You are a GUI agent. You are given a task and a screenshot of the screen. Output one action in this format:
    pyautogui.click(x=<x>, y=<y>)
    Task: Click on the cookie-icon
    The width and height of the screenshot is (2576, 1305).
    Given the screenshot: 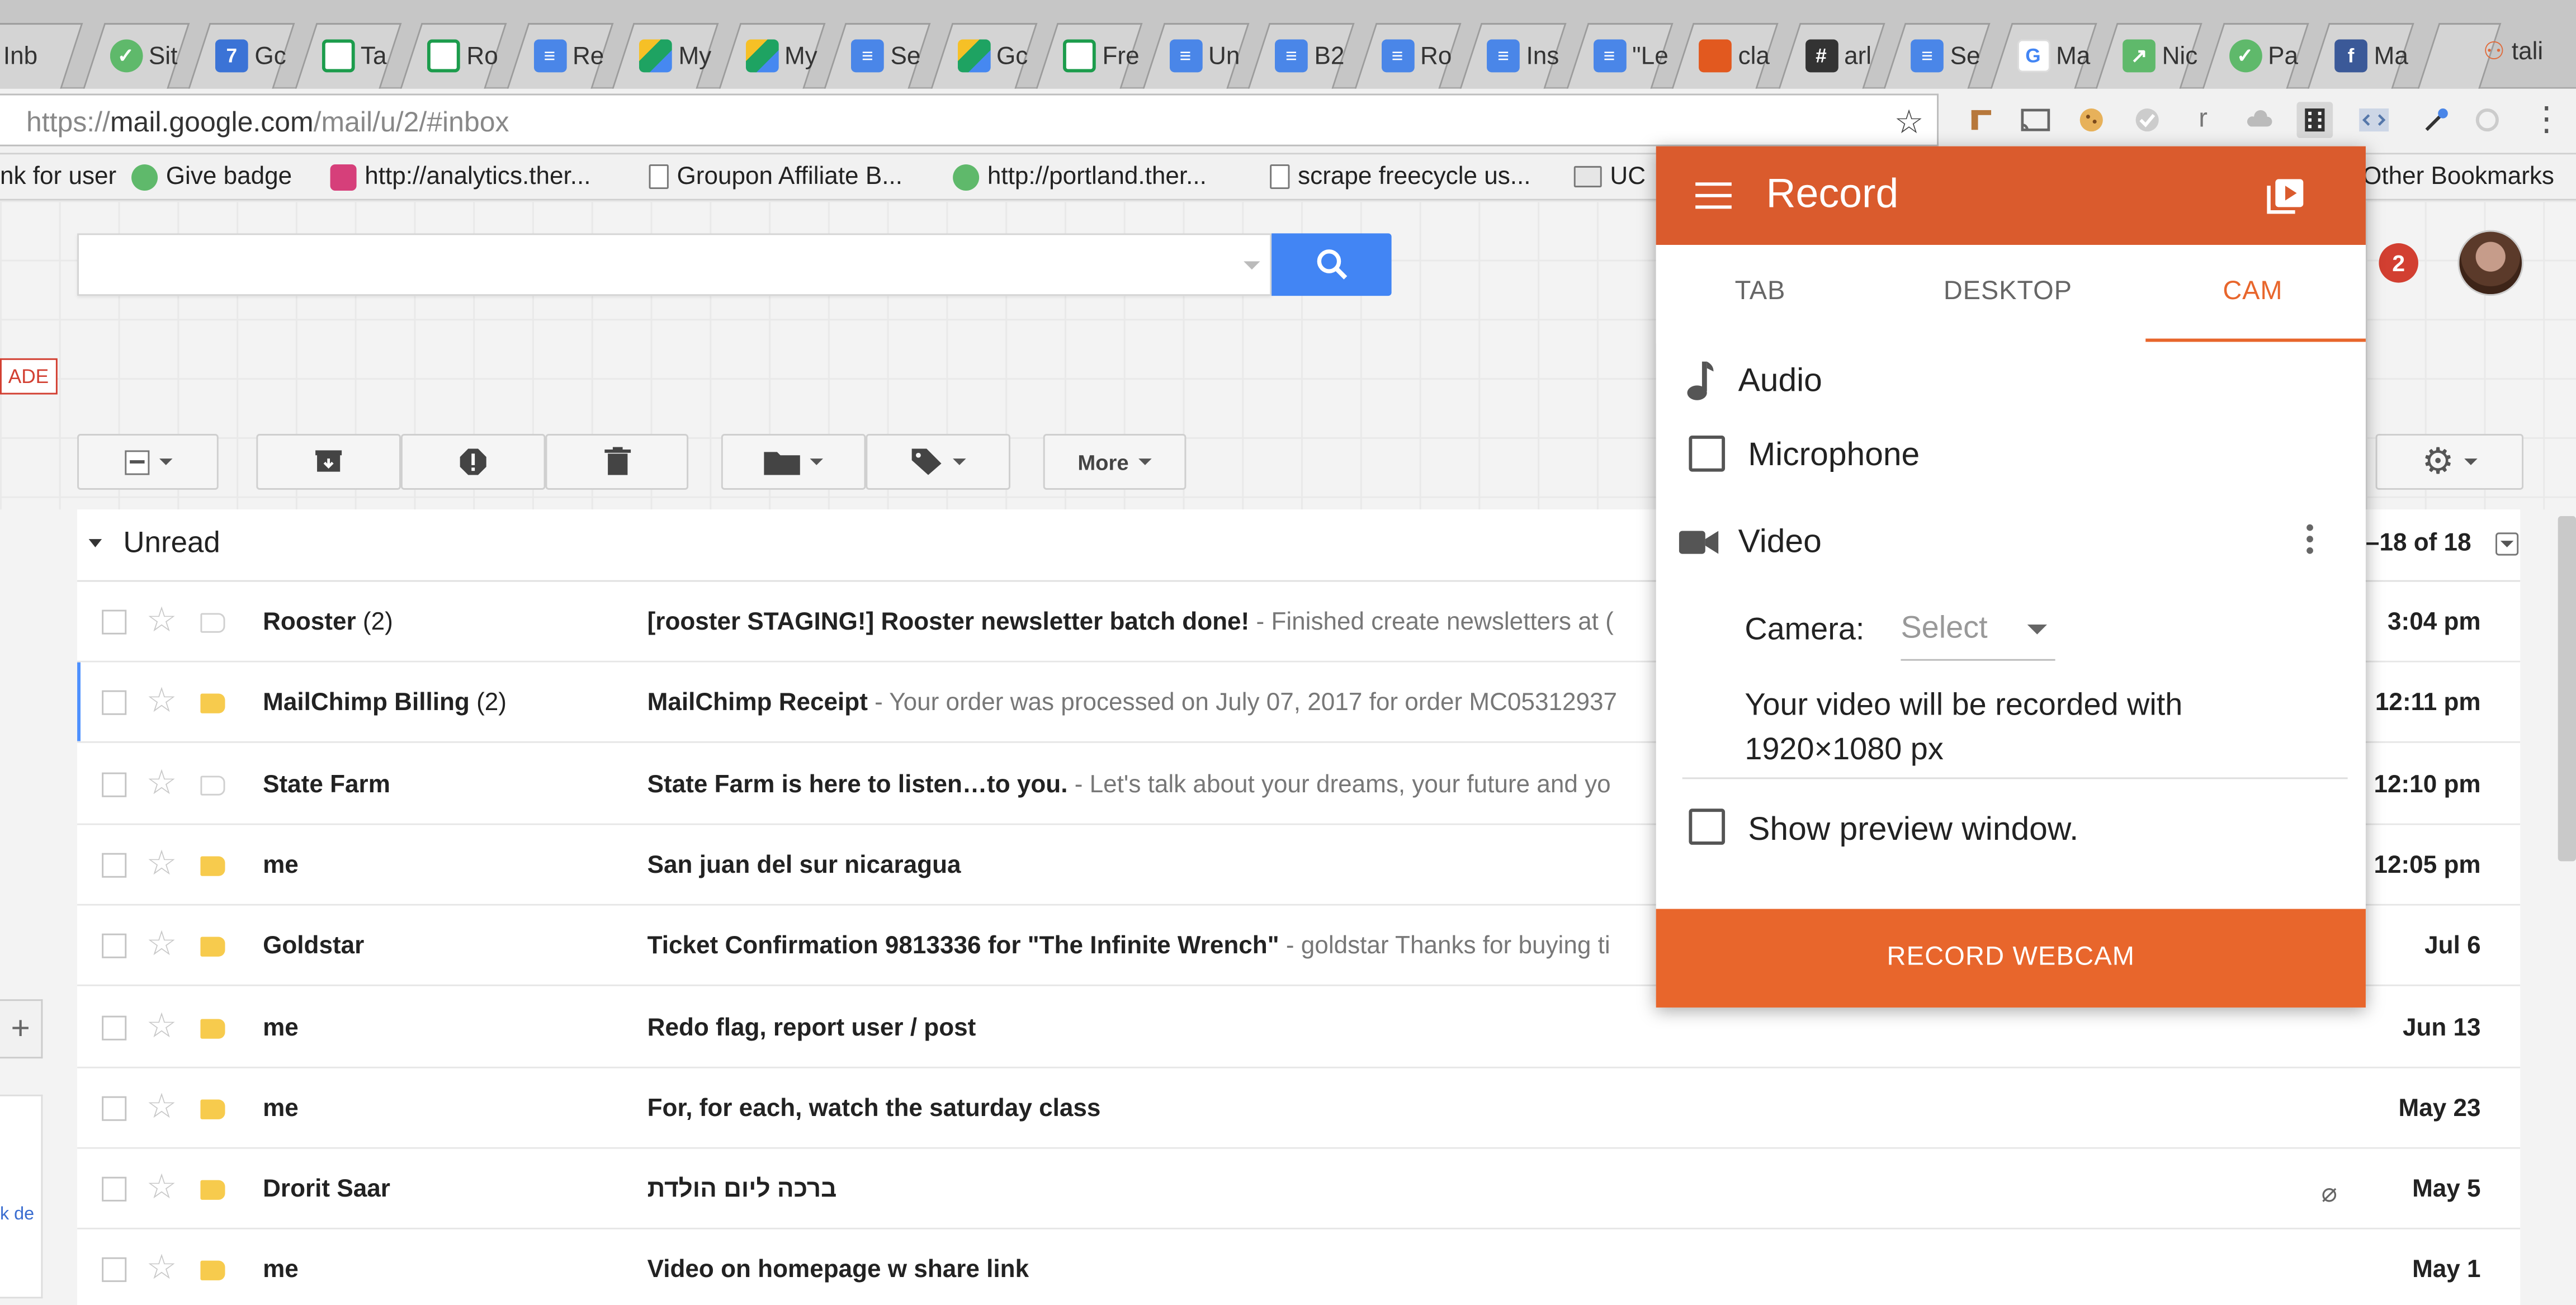 What is the action you would take?
    pyautogui.click(x=2091, y=120)
    